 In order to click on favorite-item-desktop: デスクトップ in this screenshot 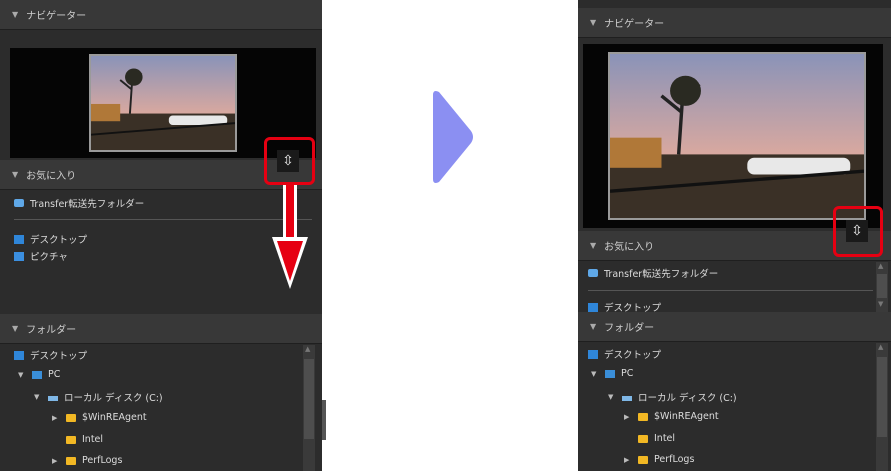, I will do `click(50, 239)`.